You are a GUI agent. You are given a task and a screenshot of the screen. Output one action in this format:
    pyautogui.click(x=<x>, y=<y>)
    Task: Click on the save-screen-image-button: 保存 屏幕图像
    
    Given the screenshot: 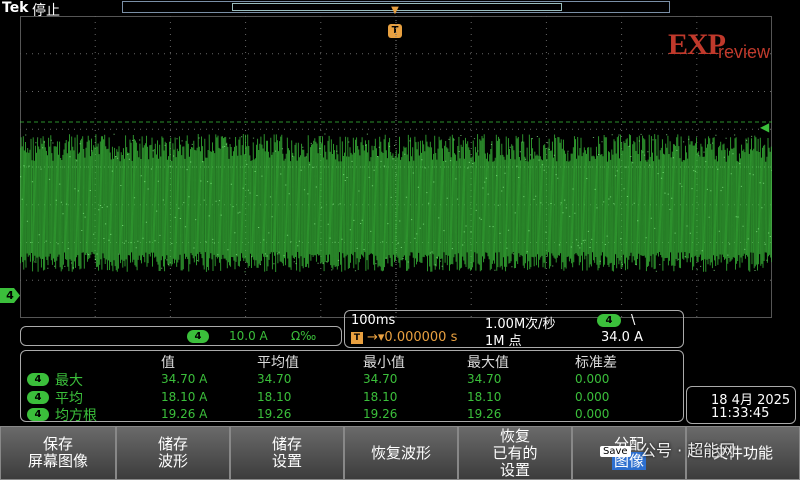 What is the action you would take?
    pyautogui.click(x=58, y=453)
    